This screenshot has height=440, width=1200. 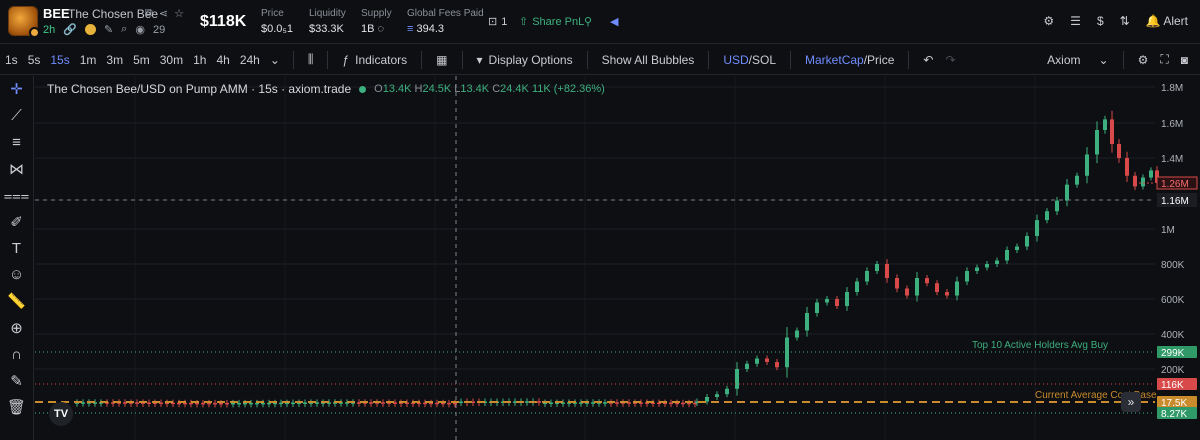 What do you see at coordinates (199, 60) in the screenshot?
I see `tf-1h: 1h` at bounding box center [199, 60].